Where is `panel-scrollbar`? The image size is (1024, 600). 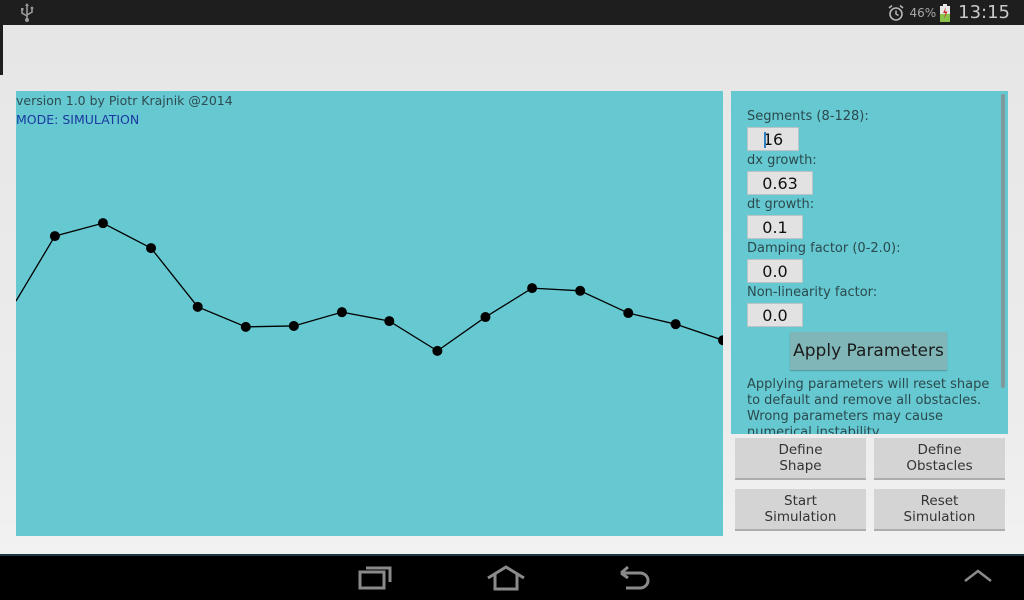 panel-scrollbar is located at coordinates (1003, 241).